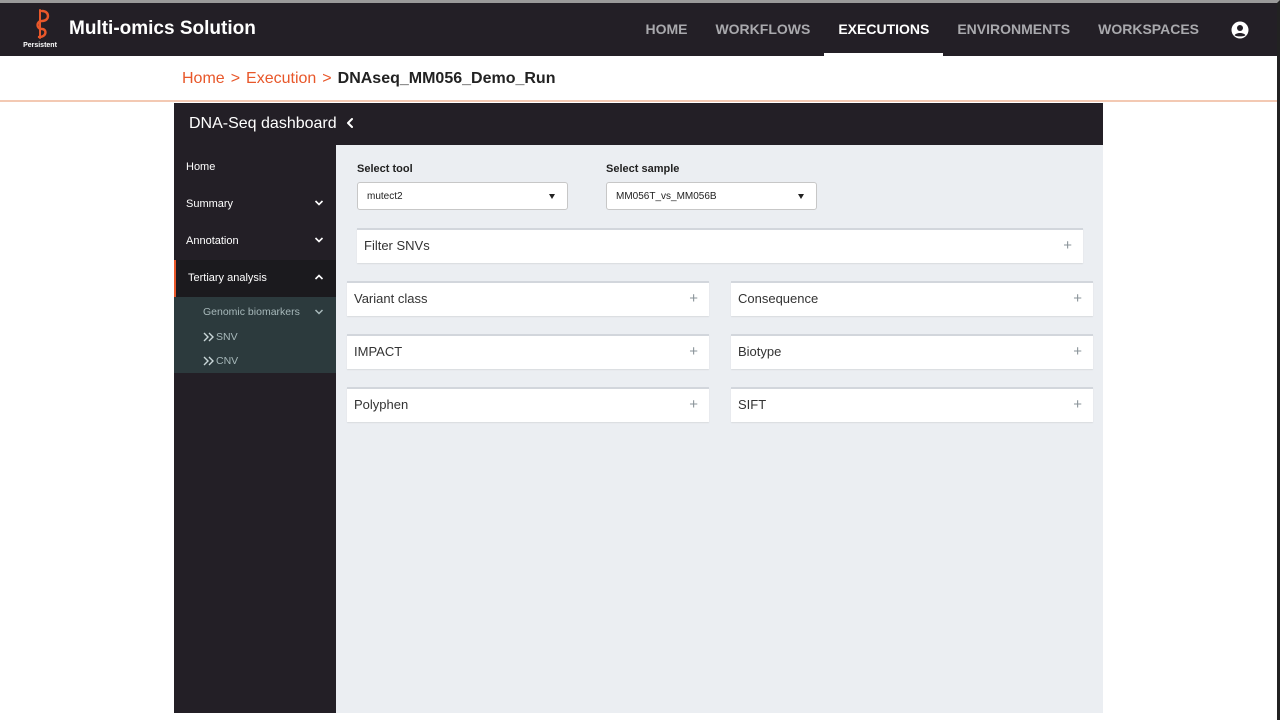  What do you see at coordinates (281, 78) in the screenshot?
I see `breadcrumb-execution: Execution` at bounding box center [281, 78].